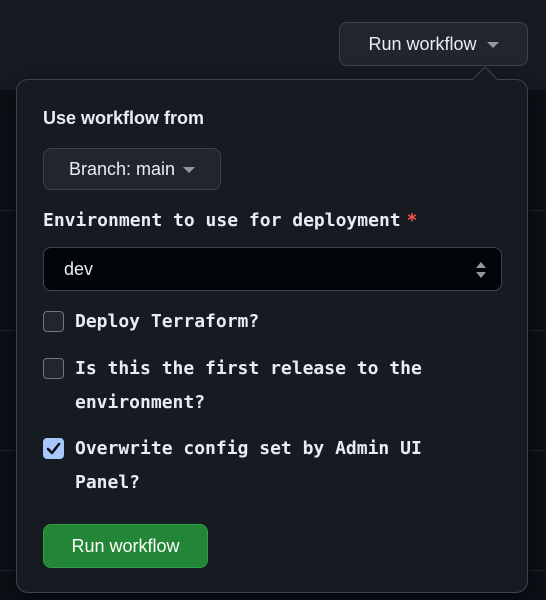 The height and width of the screenshot is (600, 546). I want to click on overwrite-config-checkbox, so click(53, 448).